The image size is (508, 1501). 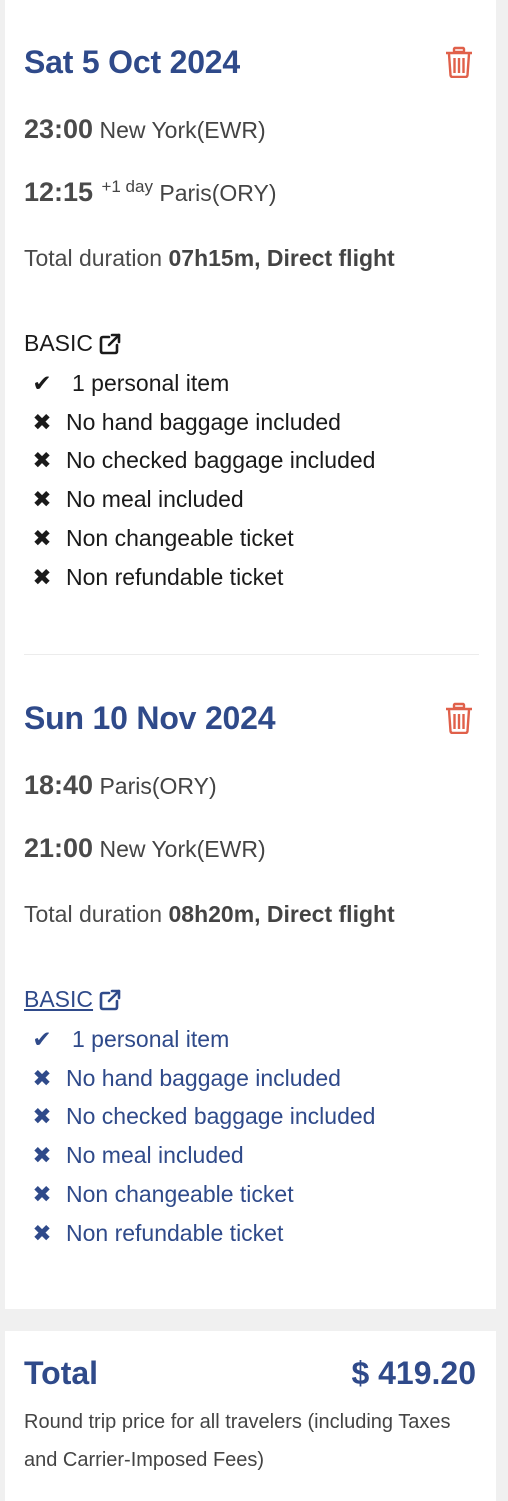 I want to click on segment-divider, so click(x=251, y=654).